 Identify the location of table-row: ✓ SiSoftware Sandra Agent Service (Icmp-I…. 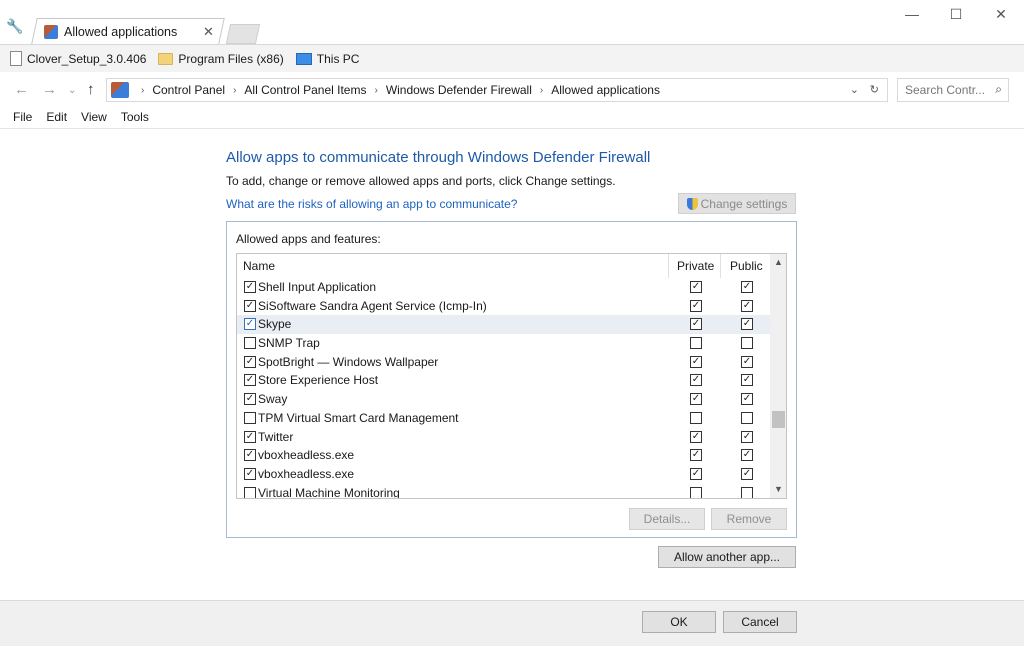
(503, 306).